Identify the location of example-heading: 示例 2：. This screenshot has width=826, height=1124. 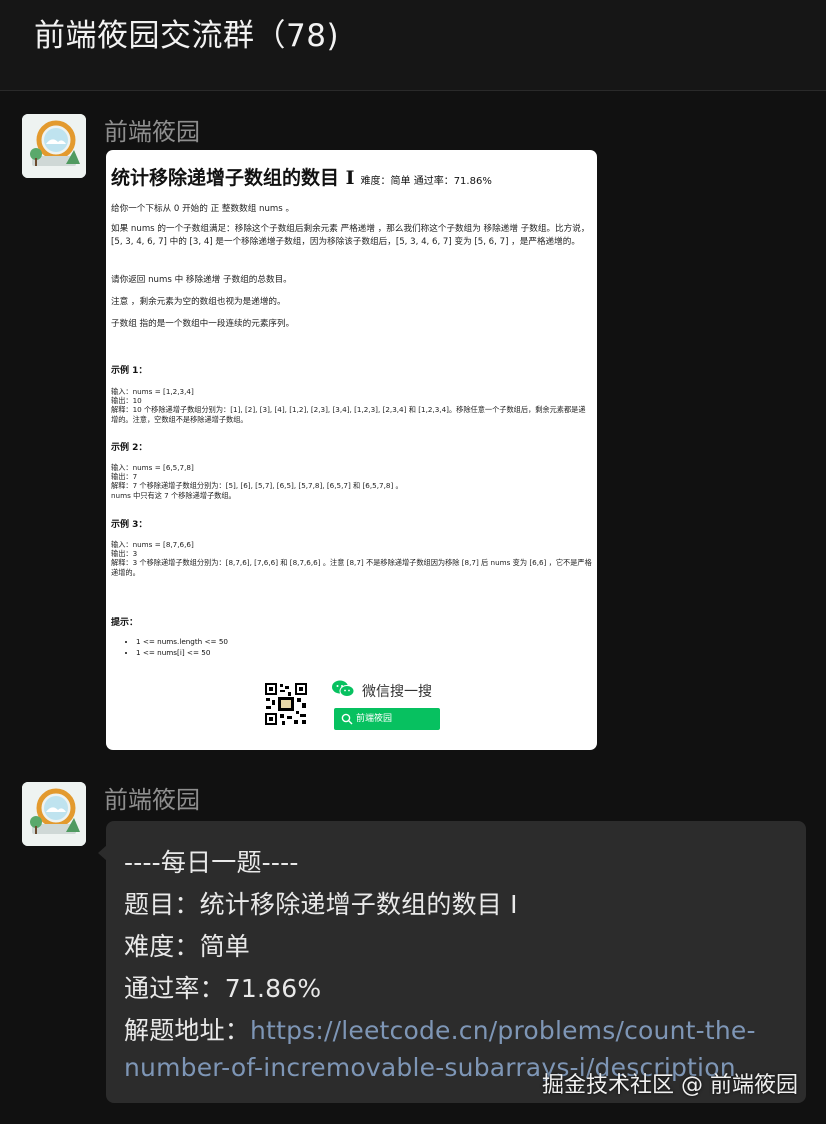
(129, 448).